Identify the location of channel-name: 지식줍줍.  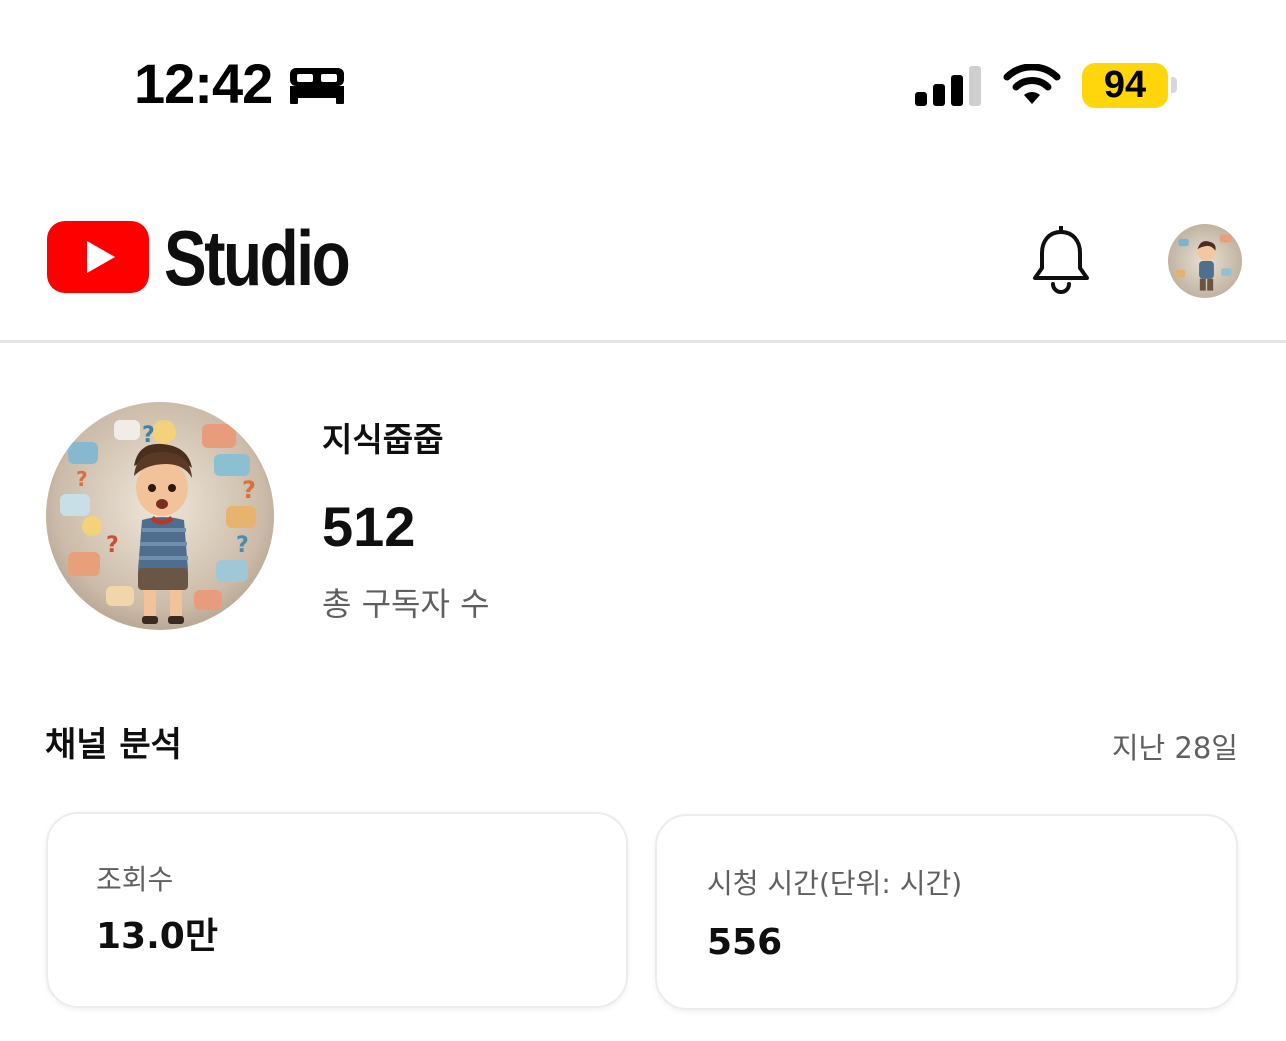
(383, 439).